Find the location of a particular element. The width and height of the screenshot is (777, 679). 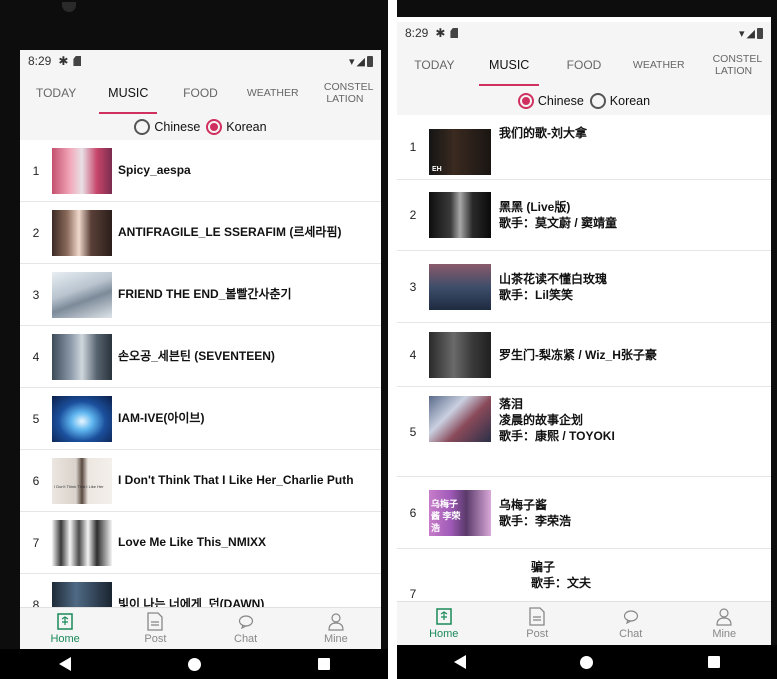

song-rank: 6 is located at coordinates (413, 512).